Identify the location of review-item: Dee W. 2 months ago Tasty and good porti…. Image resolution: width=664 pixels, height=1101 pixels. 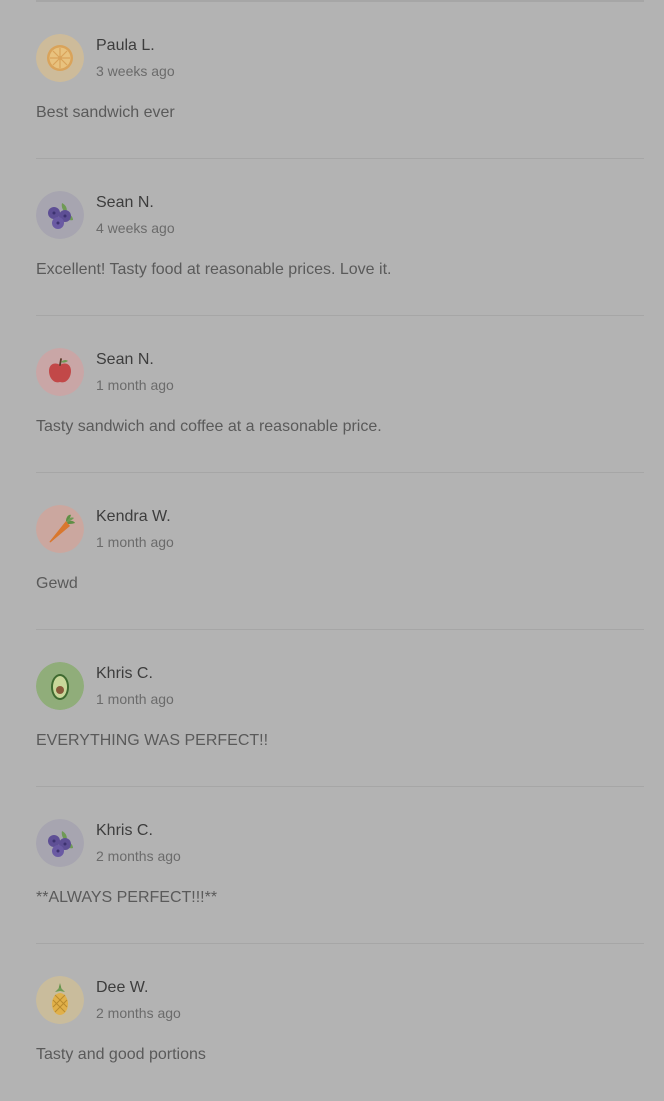
(340, 1022).